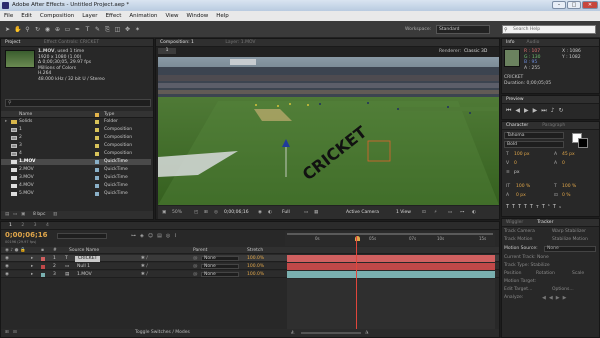  Describe the element at coordinates (220, 258) in the screenshot. I see `parent-select: None` at that location.